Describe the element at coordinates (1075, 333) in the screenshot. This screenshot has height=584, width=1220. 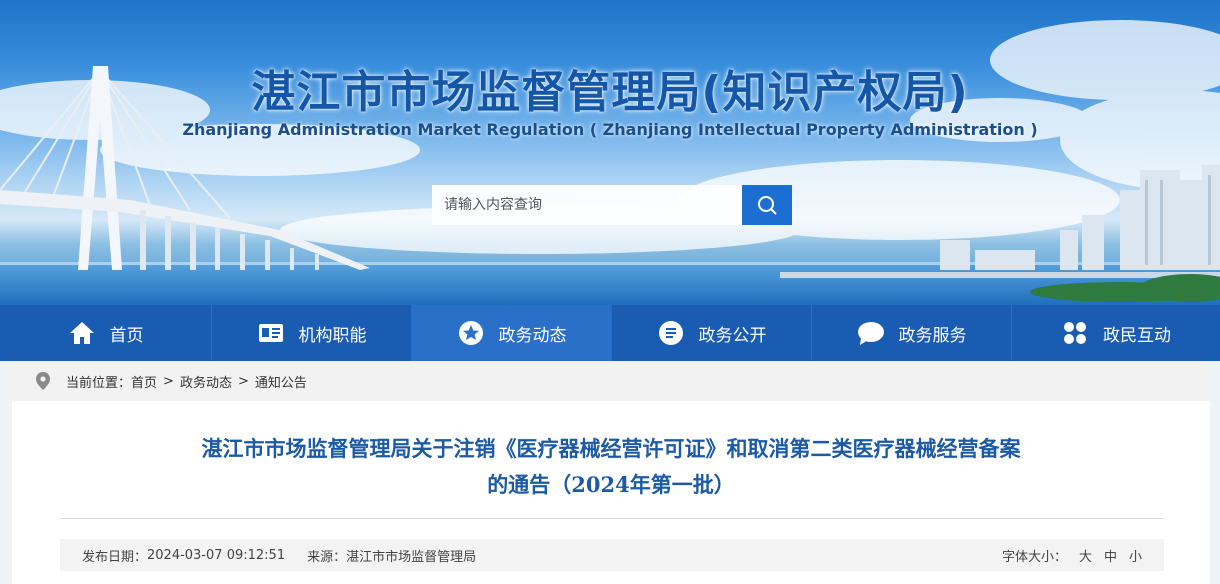
I see `grid-petals-icon` at that location.